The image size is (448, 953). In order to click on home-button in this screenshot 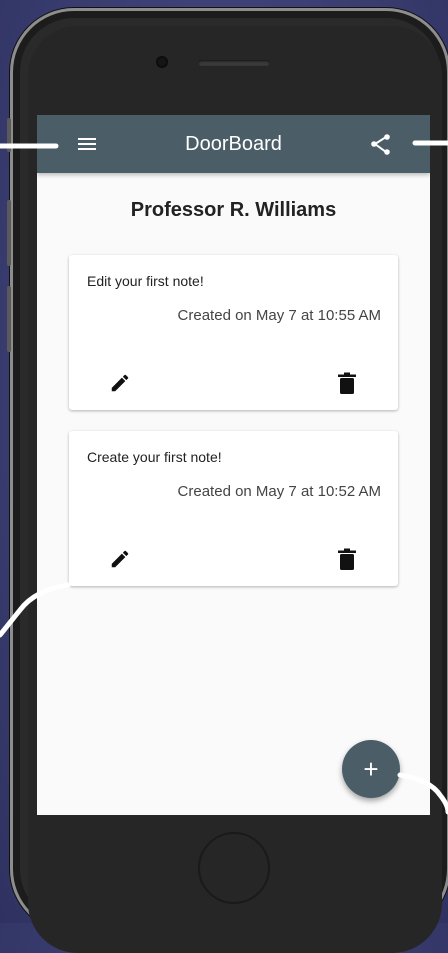, I will do `click(234, 868)`.